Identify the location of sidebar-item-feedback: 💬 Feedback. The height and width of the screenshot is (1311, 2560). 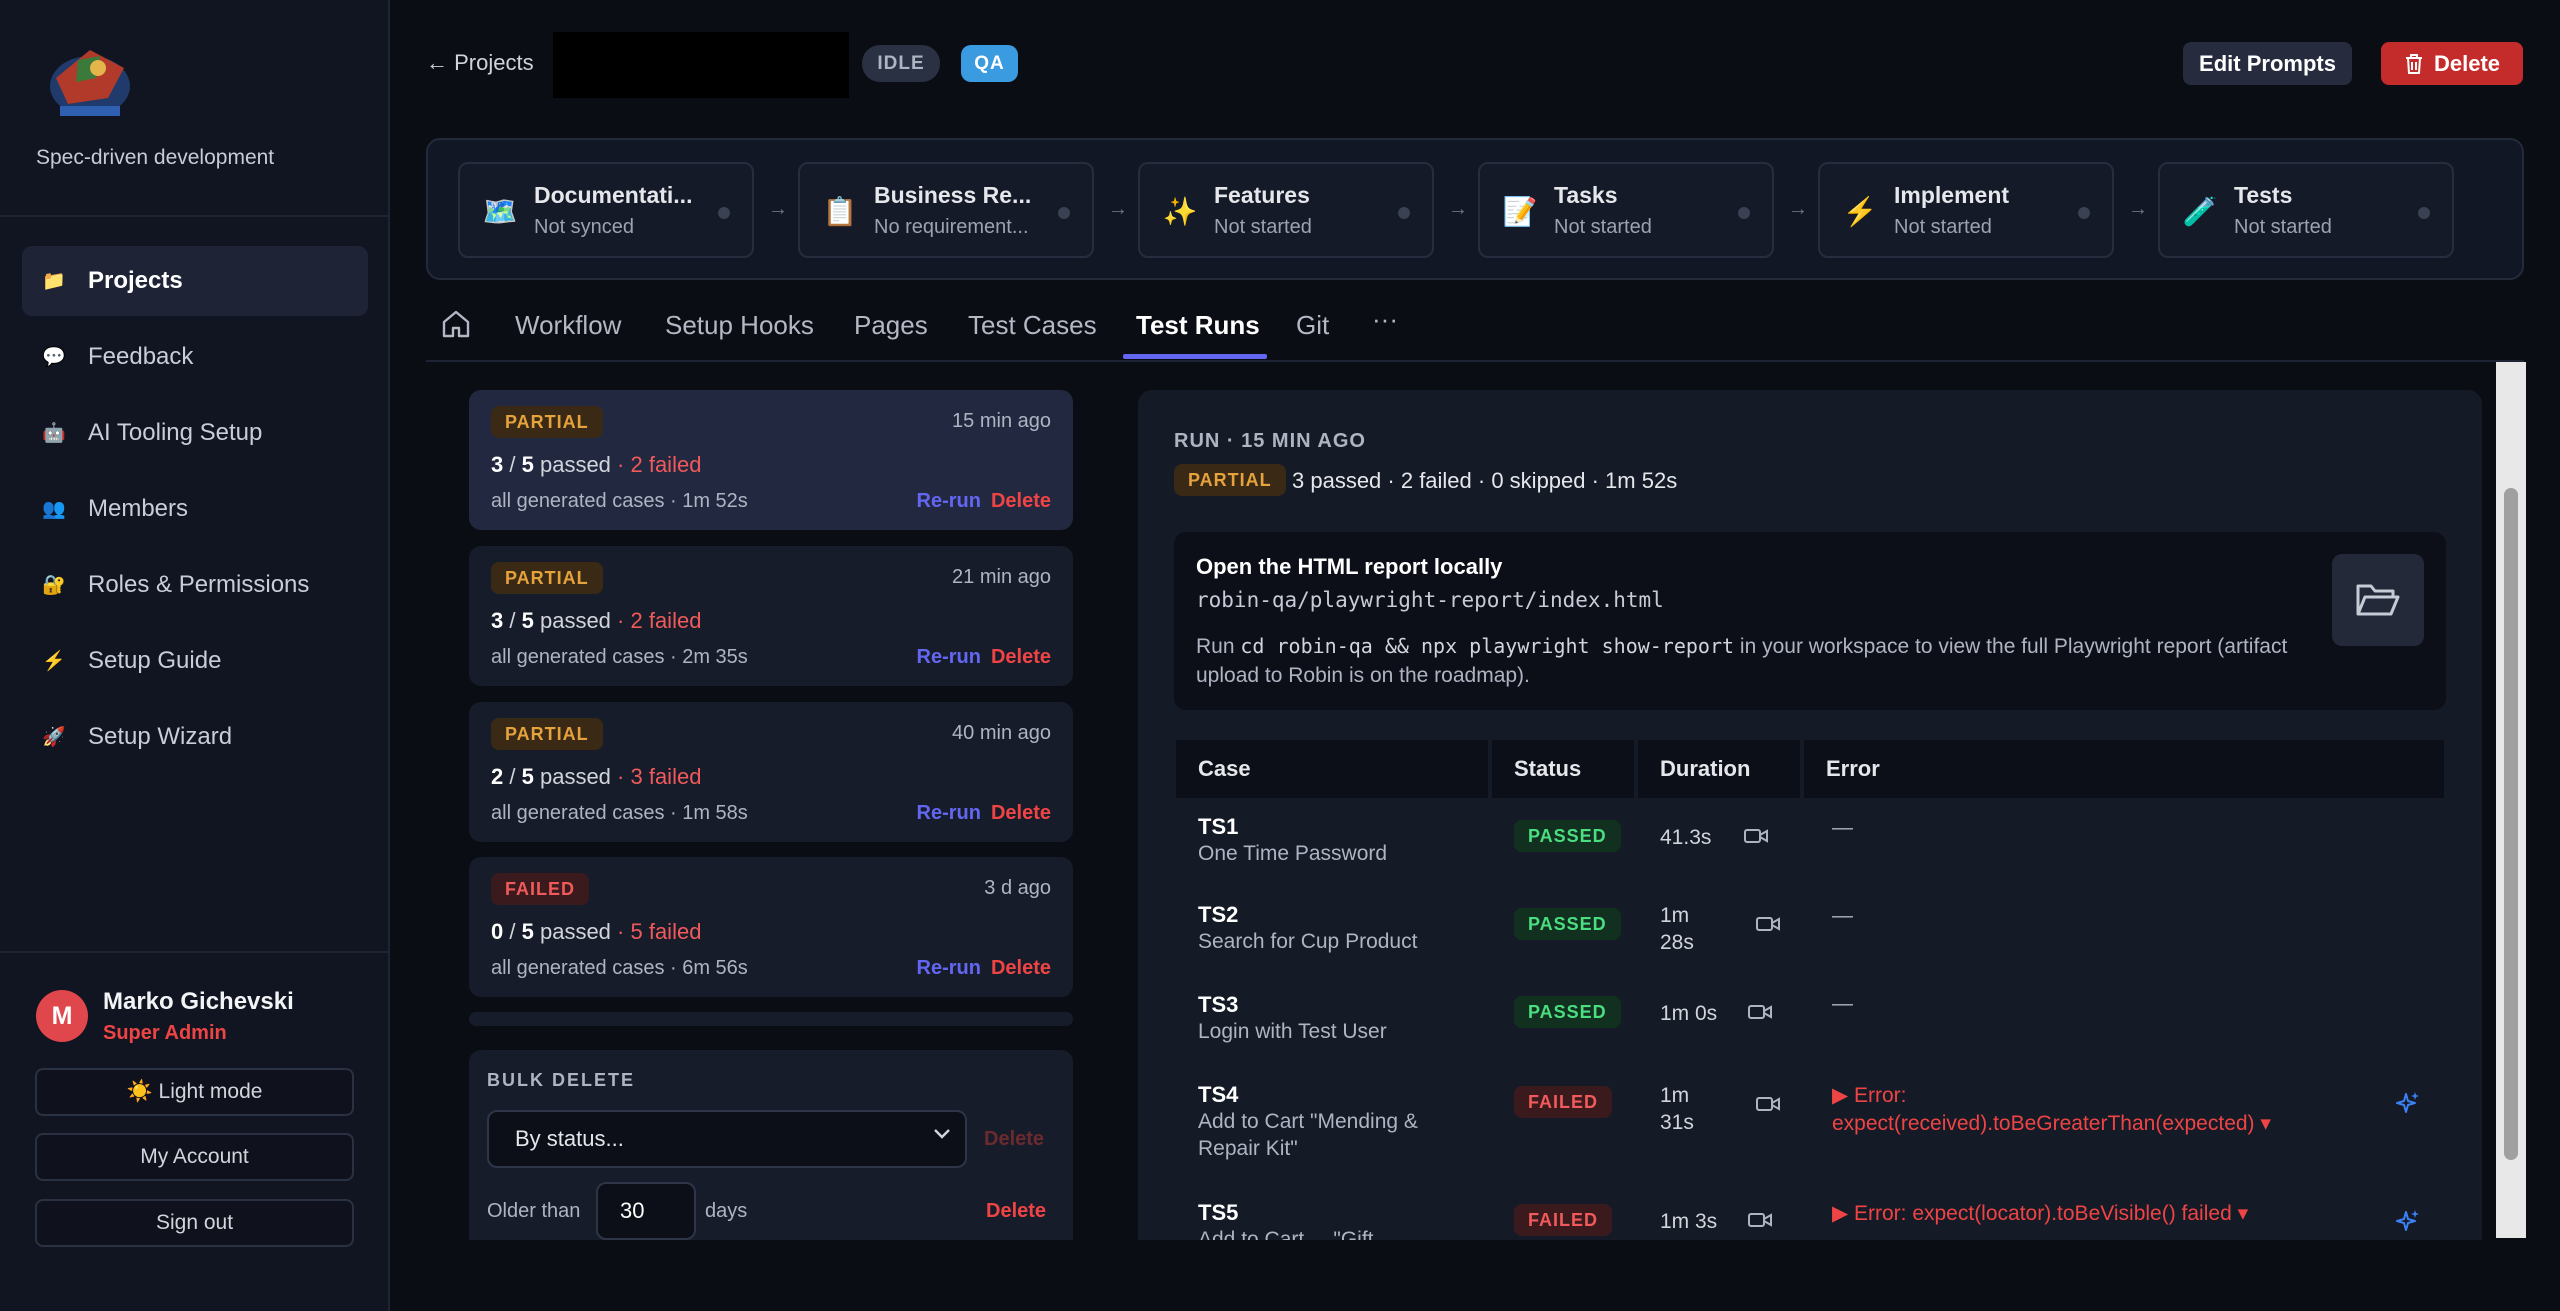
(195, 357).